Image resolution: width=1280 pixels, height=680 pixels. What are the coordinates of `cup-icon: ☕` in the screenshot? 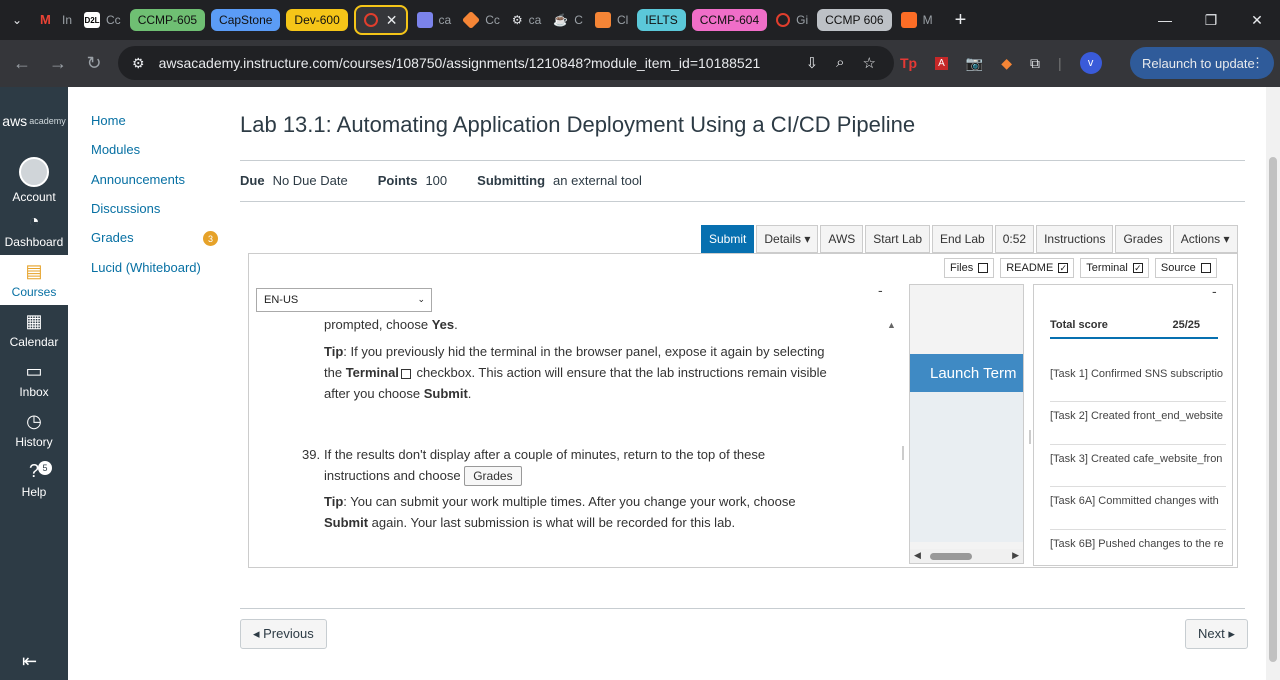 It's located at (561, 20).